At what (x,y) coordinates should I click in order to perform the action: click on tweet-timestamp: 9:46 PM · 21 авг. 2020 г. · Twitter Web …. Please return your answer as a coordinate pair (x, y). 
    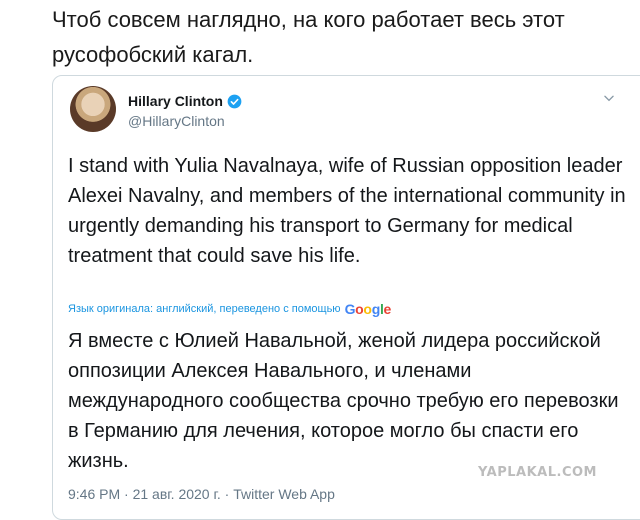
    Looking at the image, I should click on (201, 494).